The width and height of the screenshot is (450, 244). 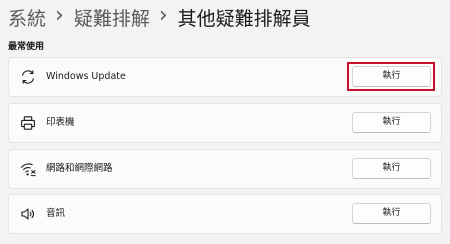 I want to click on troubleshooter-label: 印表機, so click(x=60, y=122).